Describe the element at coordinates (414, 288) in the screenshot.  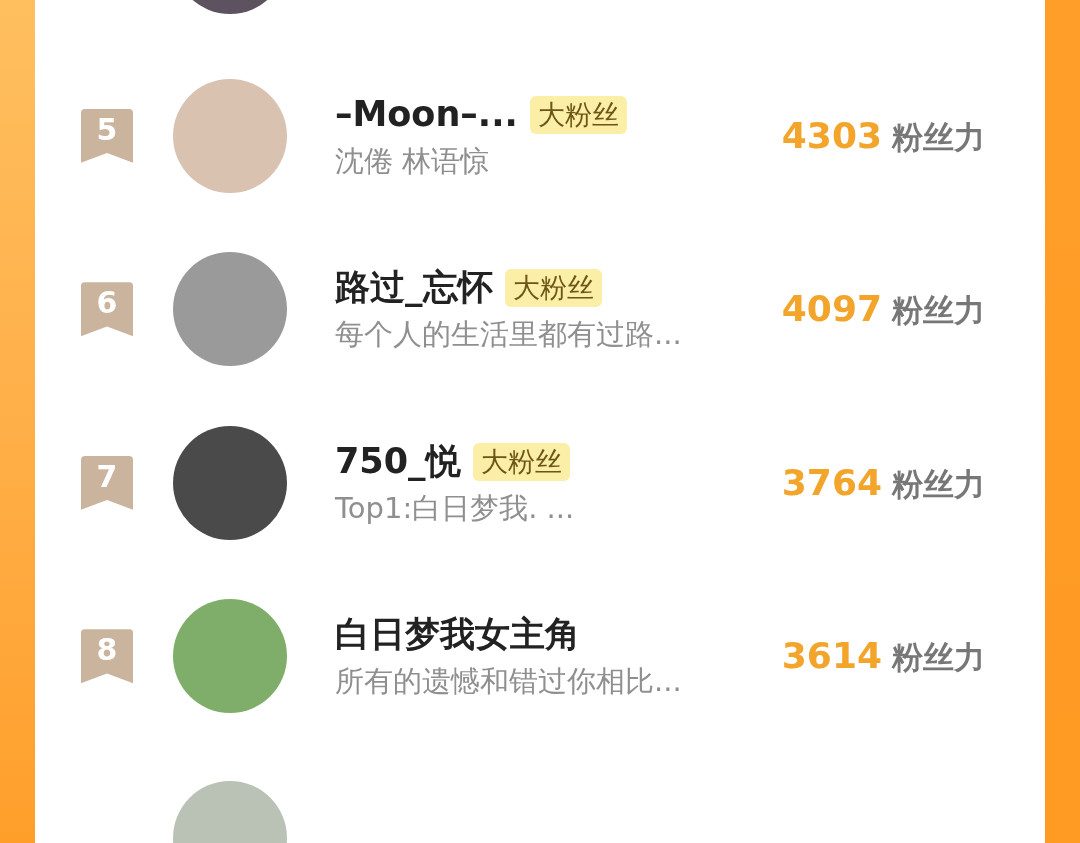
I see `user-name: 路过_忘怀` at that location.